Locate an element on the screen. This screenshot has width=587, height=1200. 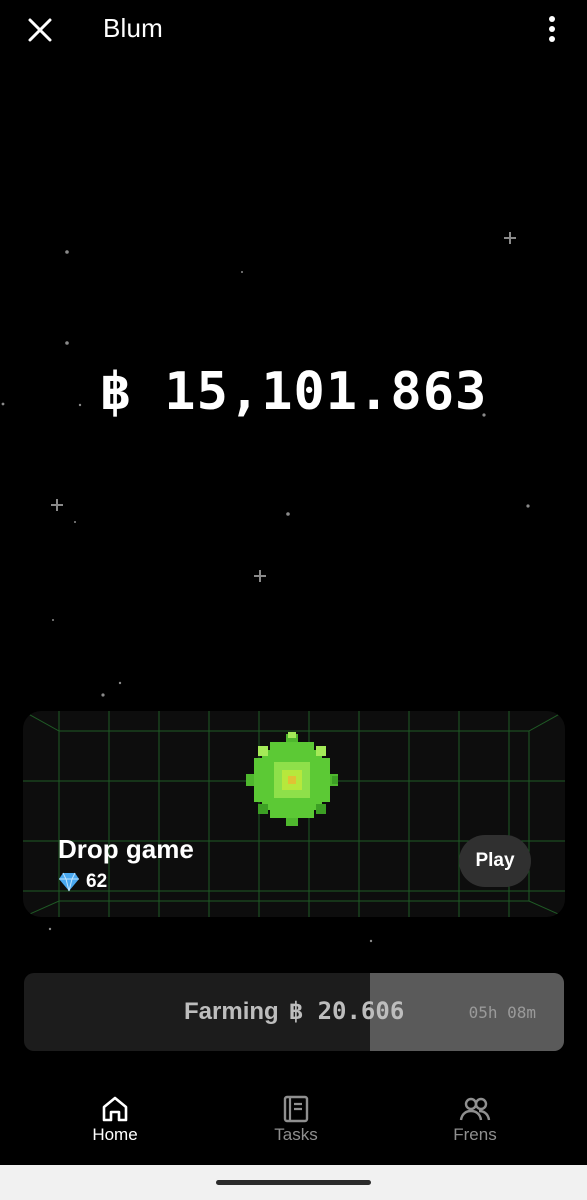
farming-status: Farming ฿ 20.606 is located at coordinates (294, 1011).